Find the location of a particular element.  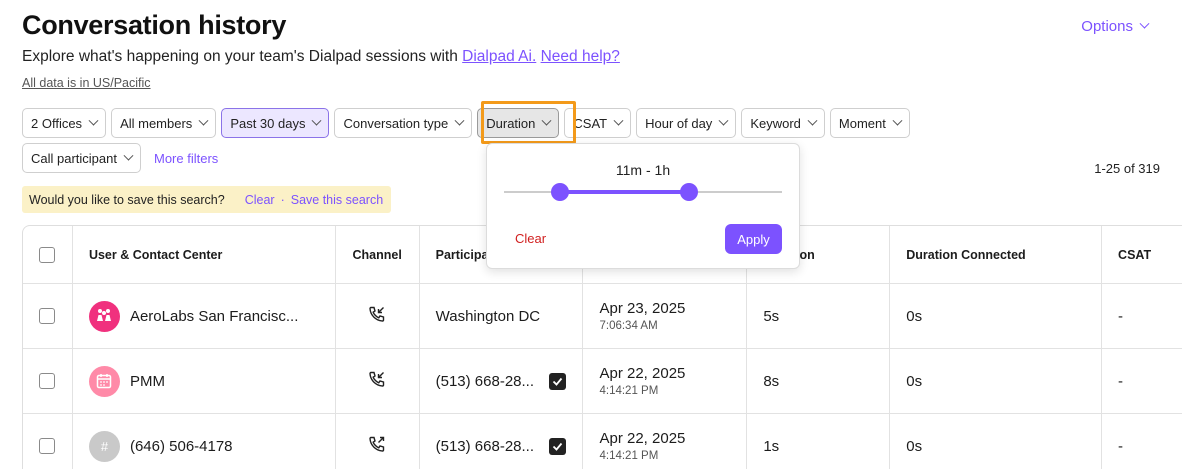

filter-label: Moment is located at coordinates (862, 123).